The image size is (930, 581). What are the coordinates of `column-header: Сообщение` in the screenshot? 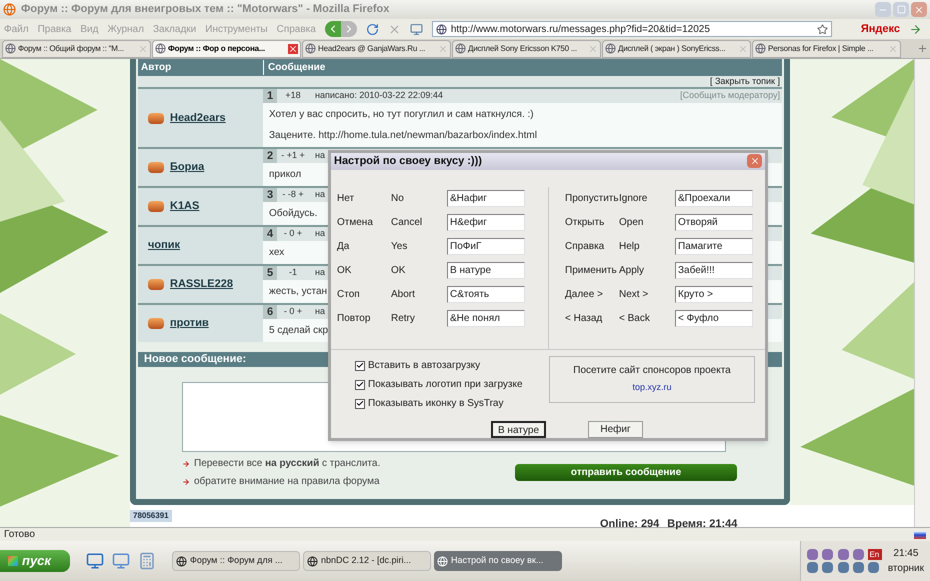 It's located at (294, 67).